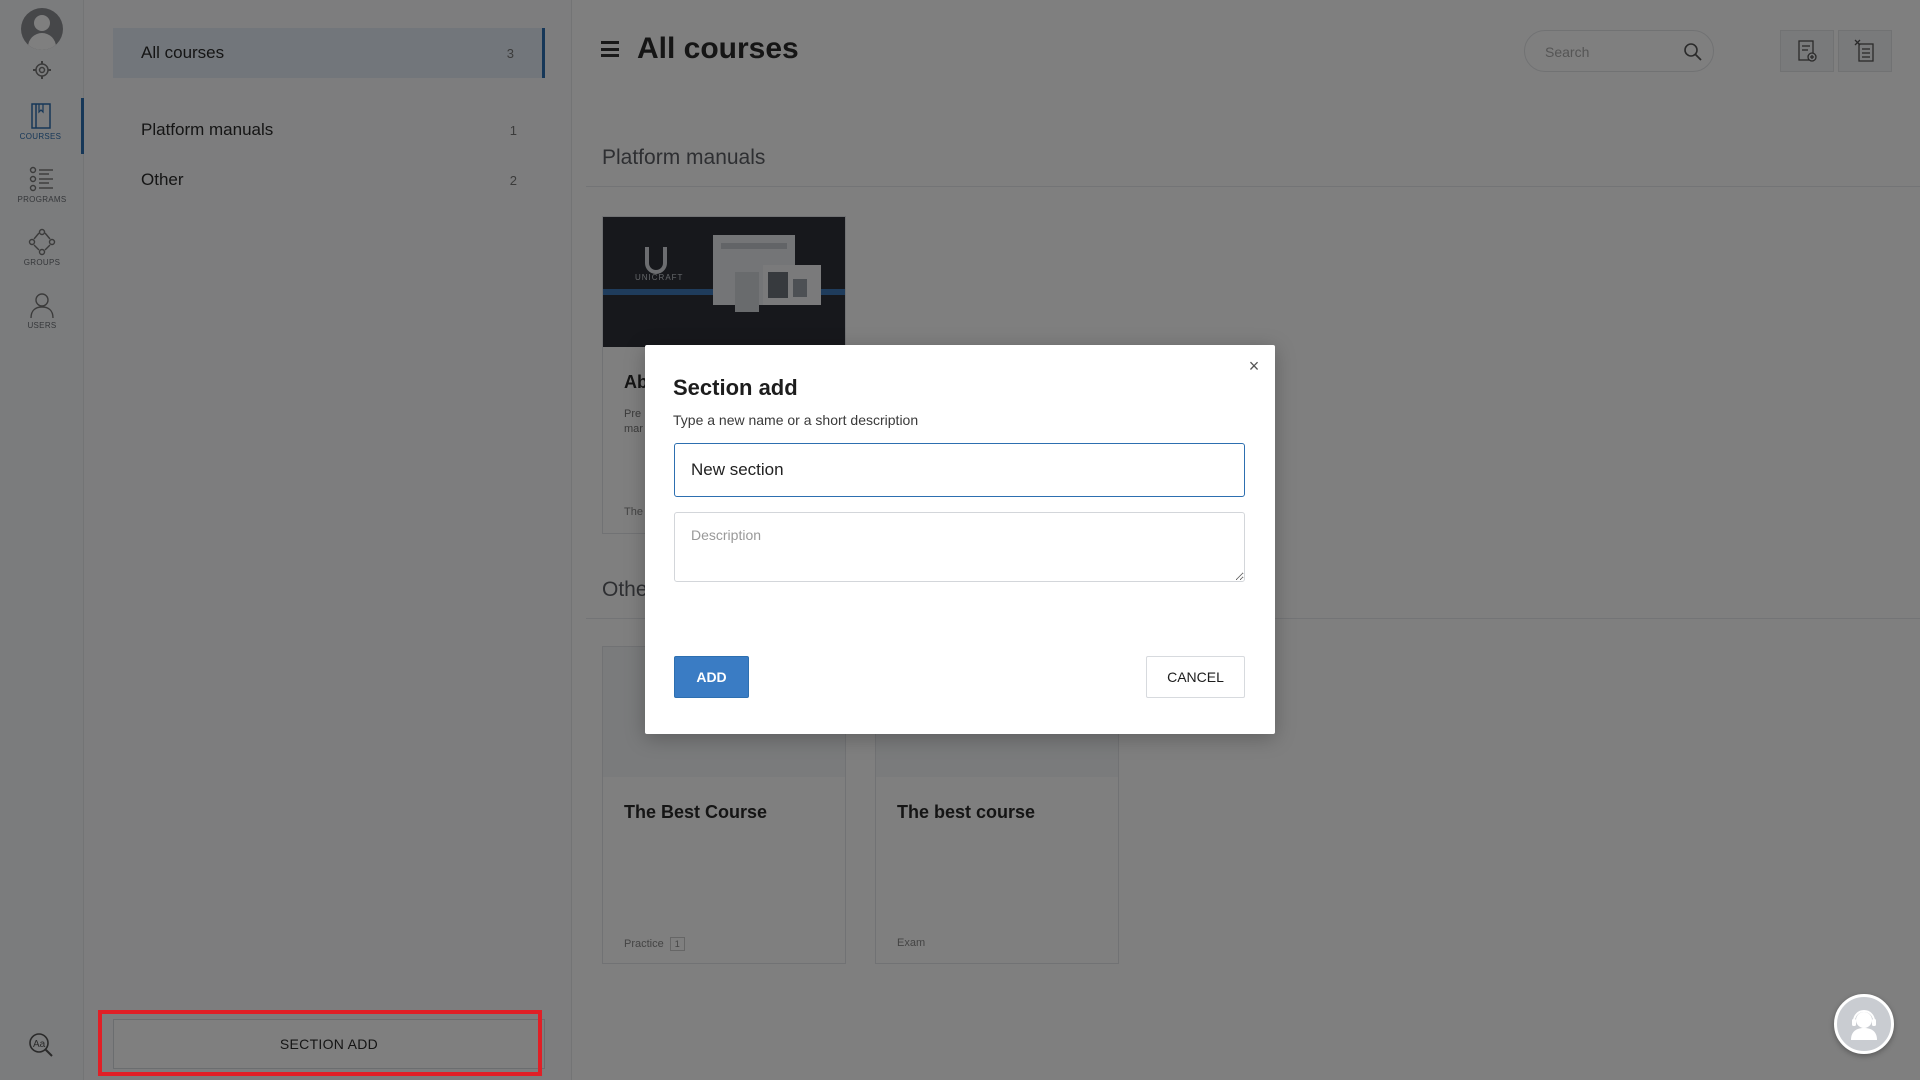  What do you see at coordinates (711, 677) in the screenshot?
I see `add-button: ADD` at bounding box center [711, 677].